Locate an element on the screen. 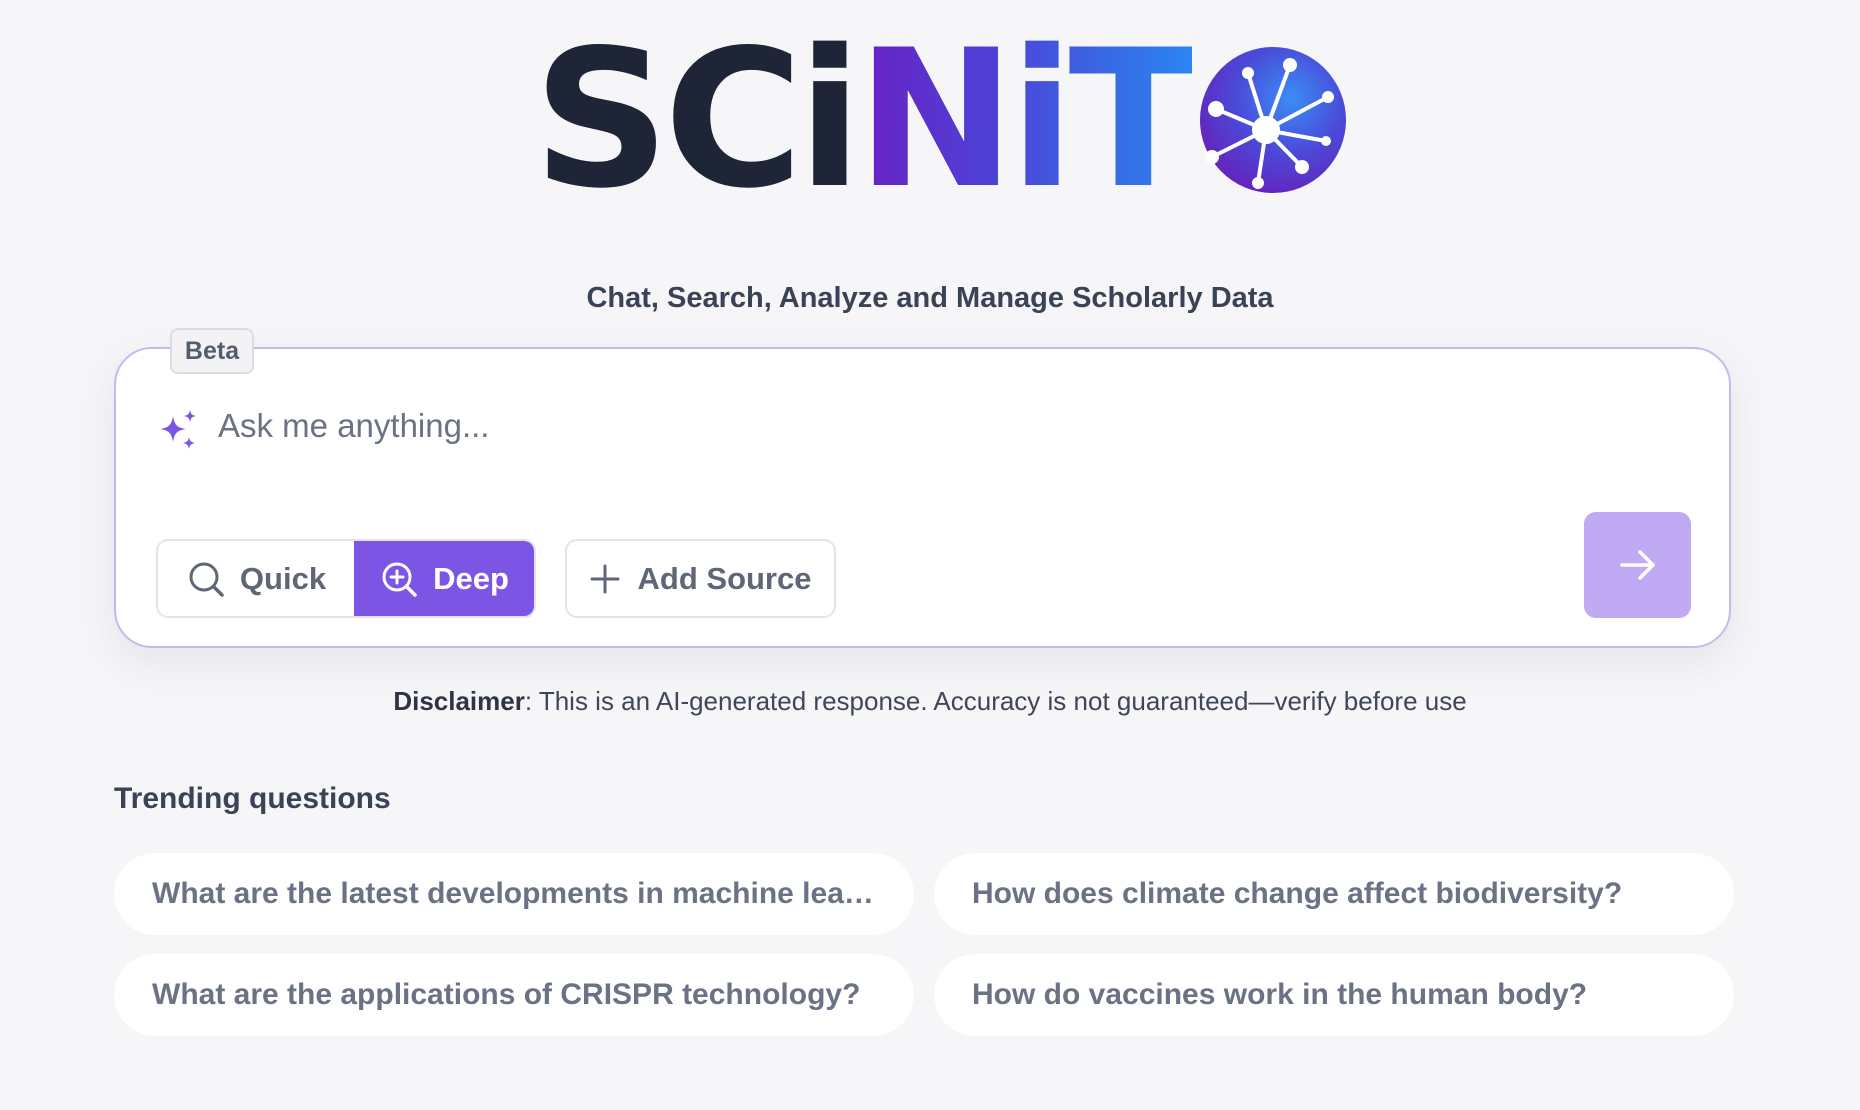 This screenshot has height=1110, width=1860. send-button is located at coordinates (1637, 565).